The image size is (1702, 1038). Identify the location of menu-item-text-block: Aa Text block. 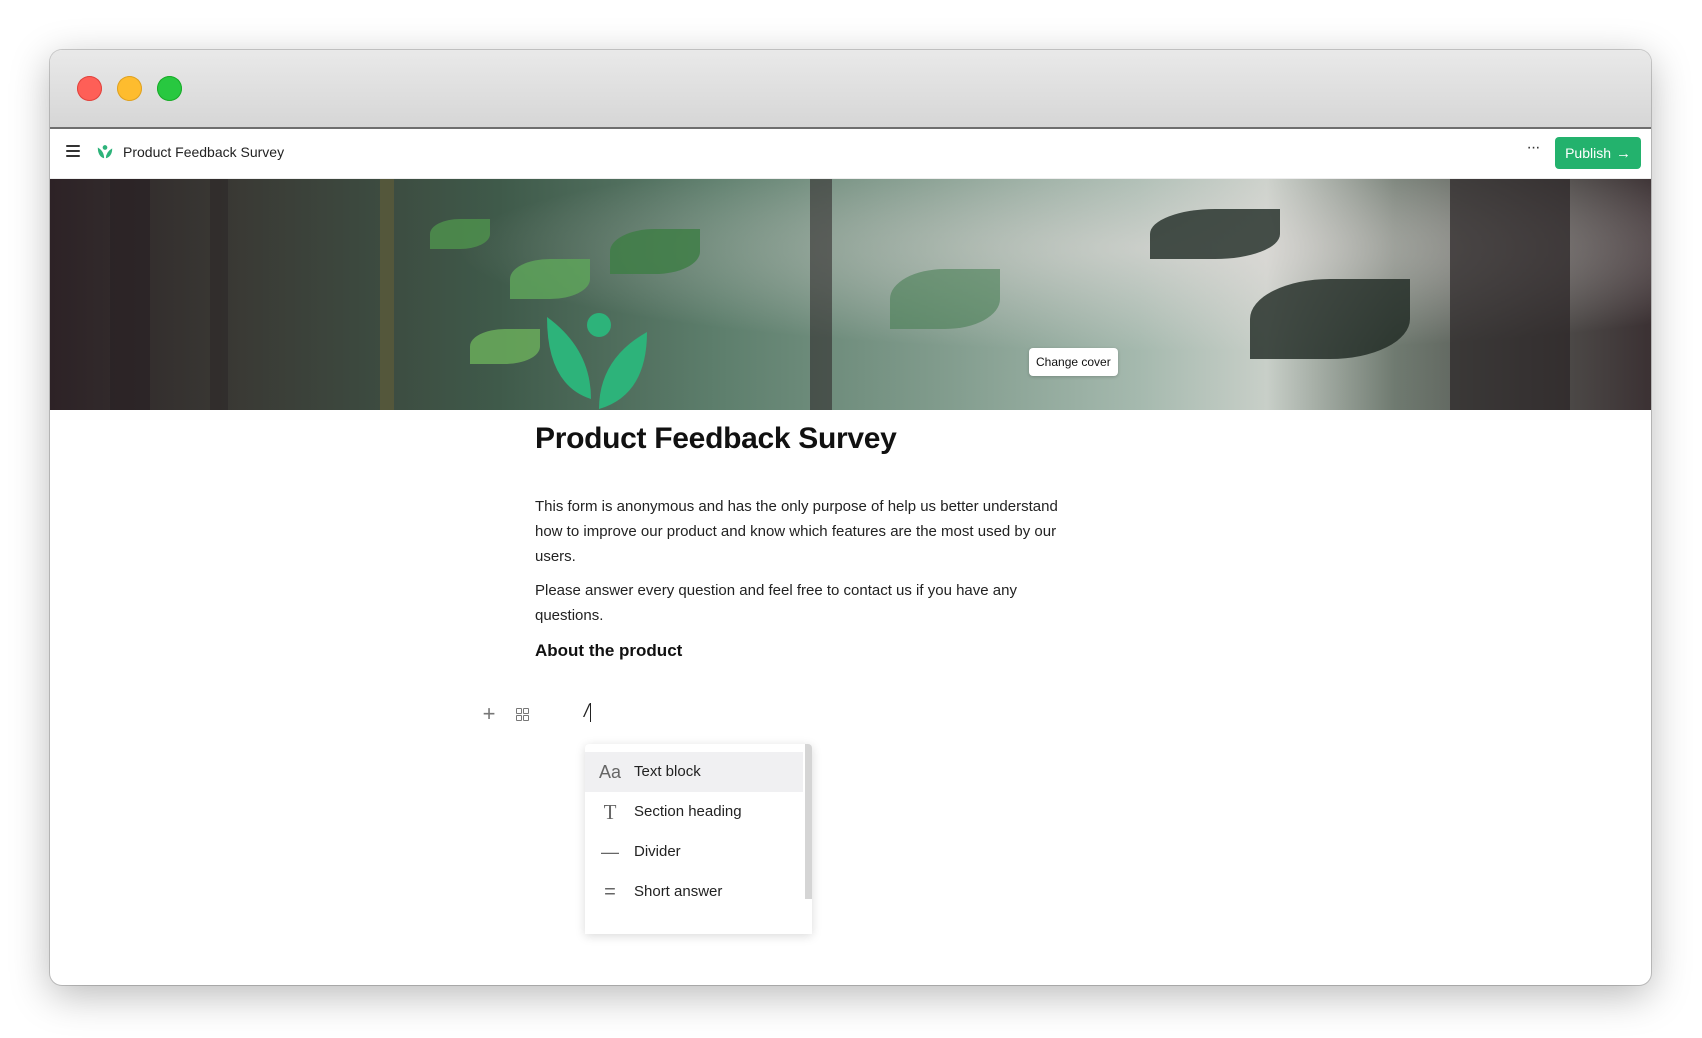
(694, 772).